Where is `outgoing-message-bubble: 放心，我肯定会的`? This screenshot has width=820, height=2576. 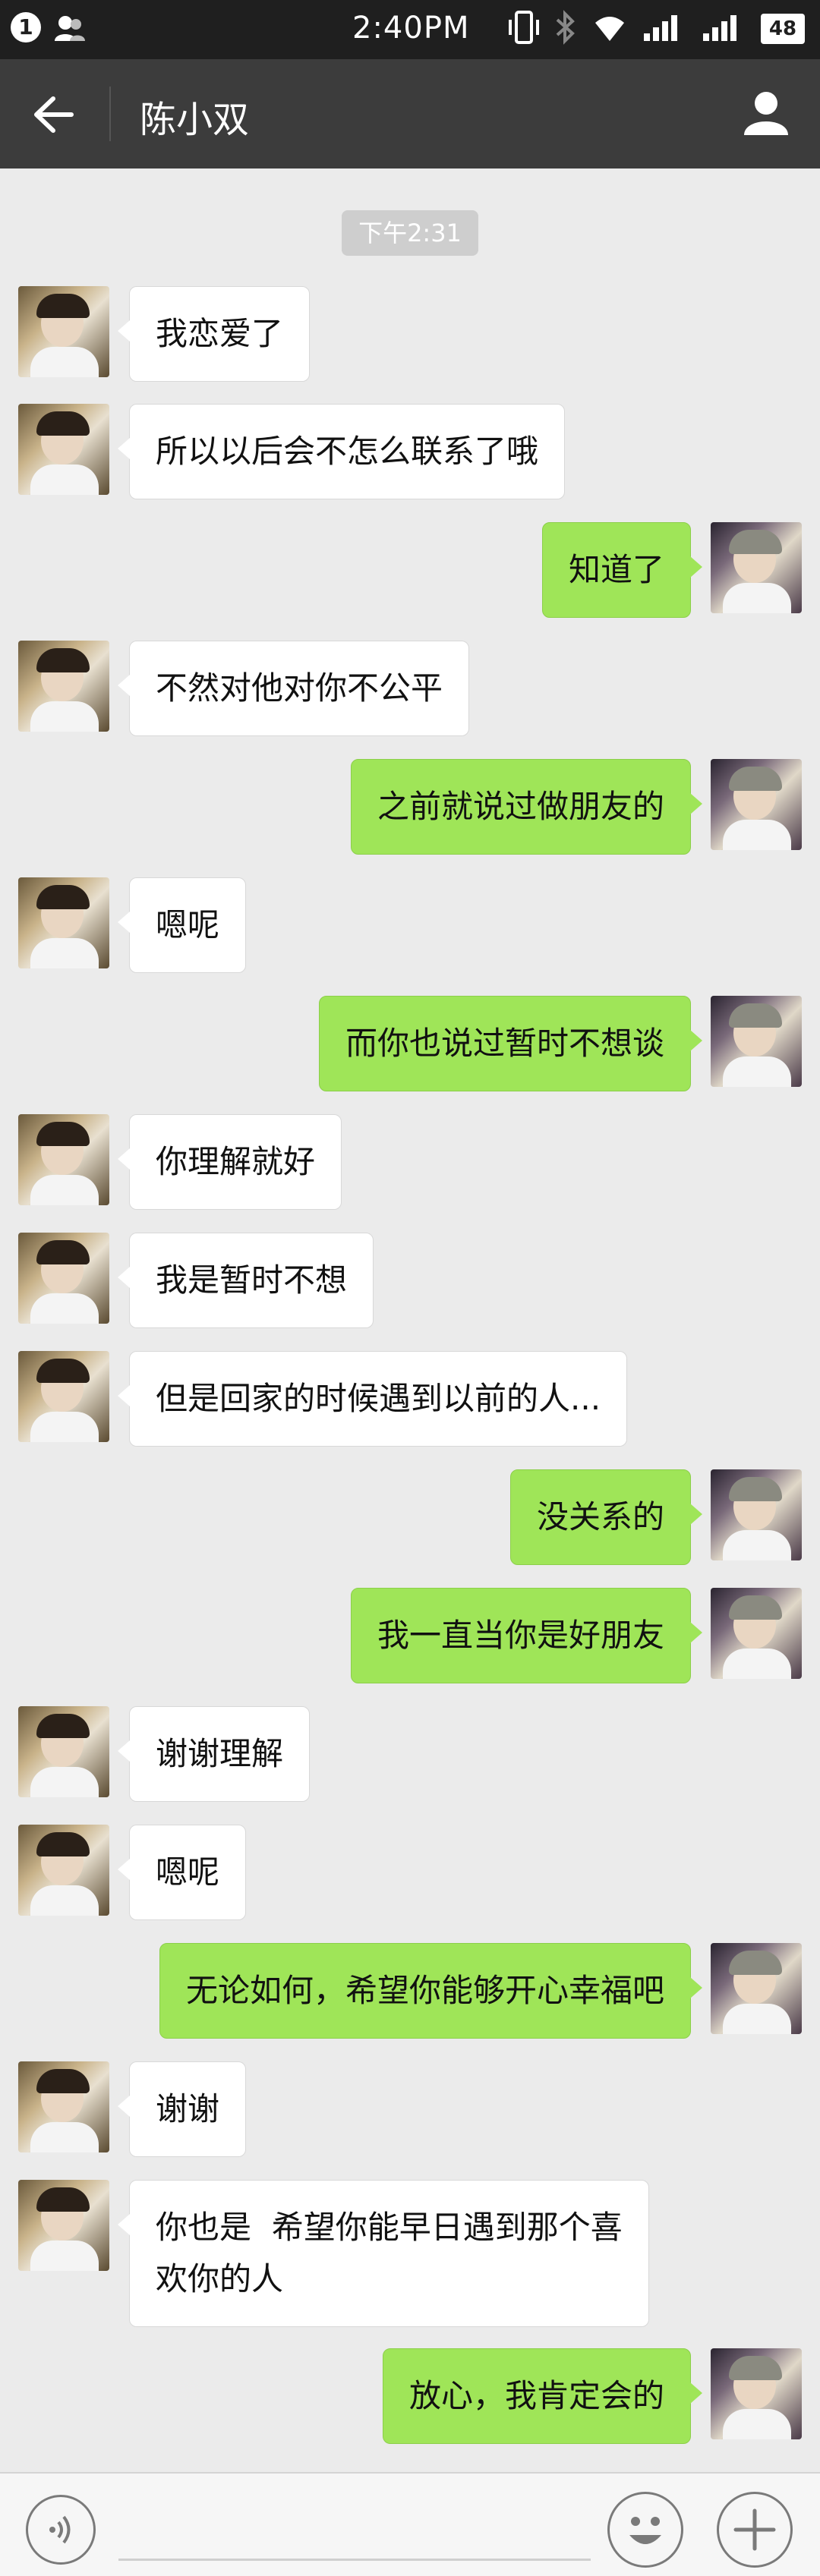 outgoing-message-bubble: 放心，我肯定会的 is located at coordinates (542, 2396).